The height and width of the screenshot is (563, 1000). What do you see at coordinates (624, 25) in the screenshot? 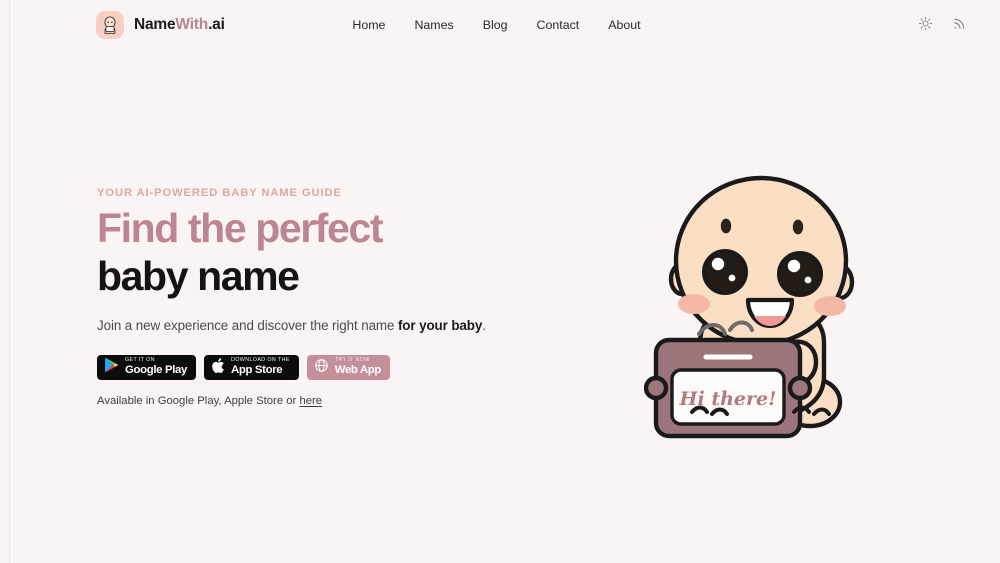
I see `nav-item-about: About` at bounding box center [624, 25].